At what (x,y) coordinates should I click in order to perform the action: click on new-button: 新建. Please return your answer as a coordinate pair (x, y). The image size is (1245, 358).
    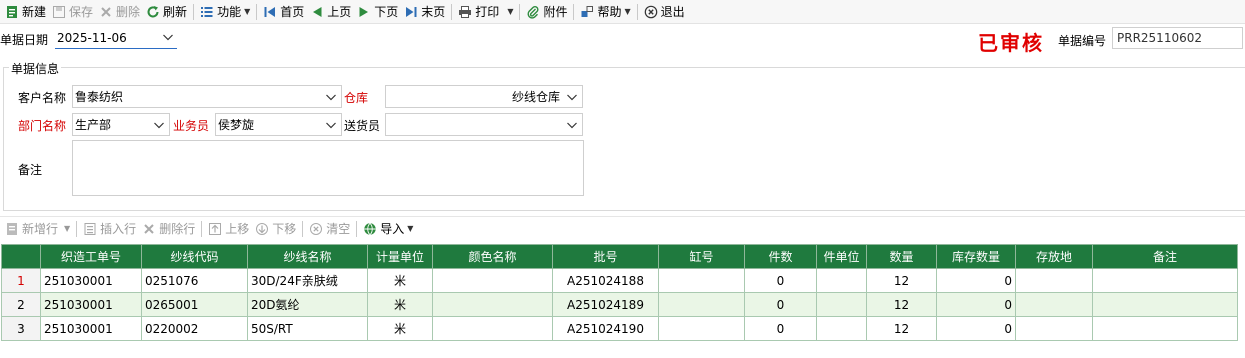
    Looking at the image, I should click on (25, 12).